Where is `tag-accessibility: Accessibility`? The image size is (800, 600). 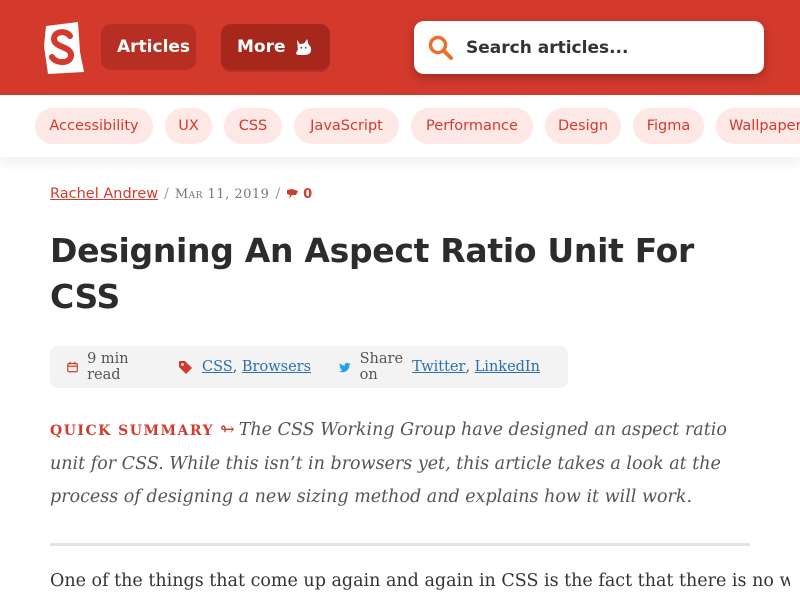
tag-accessibility: Accessibility is located at coordinates (94, 126).